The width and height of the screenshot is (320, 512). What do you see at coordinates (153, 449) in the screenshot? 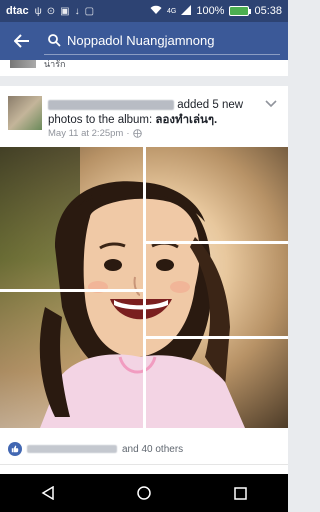
I see `likes-count-text: and 40 others` at bounding box center [153, 449].